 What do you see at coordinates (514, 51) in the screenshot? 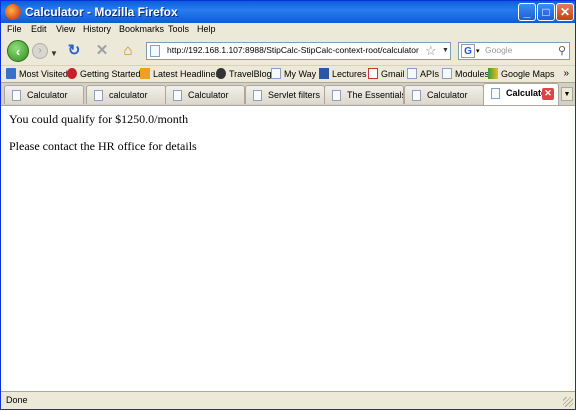
I see `search-bar: G ▾ Google ⚲` at bounding box center [514, 51].